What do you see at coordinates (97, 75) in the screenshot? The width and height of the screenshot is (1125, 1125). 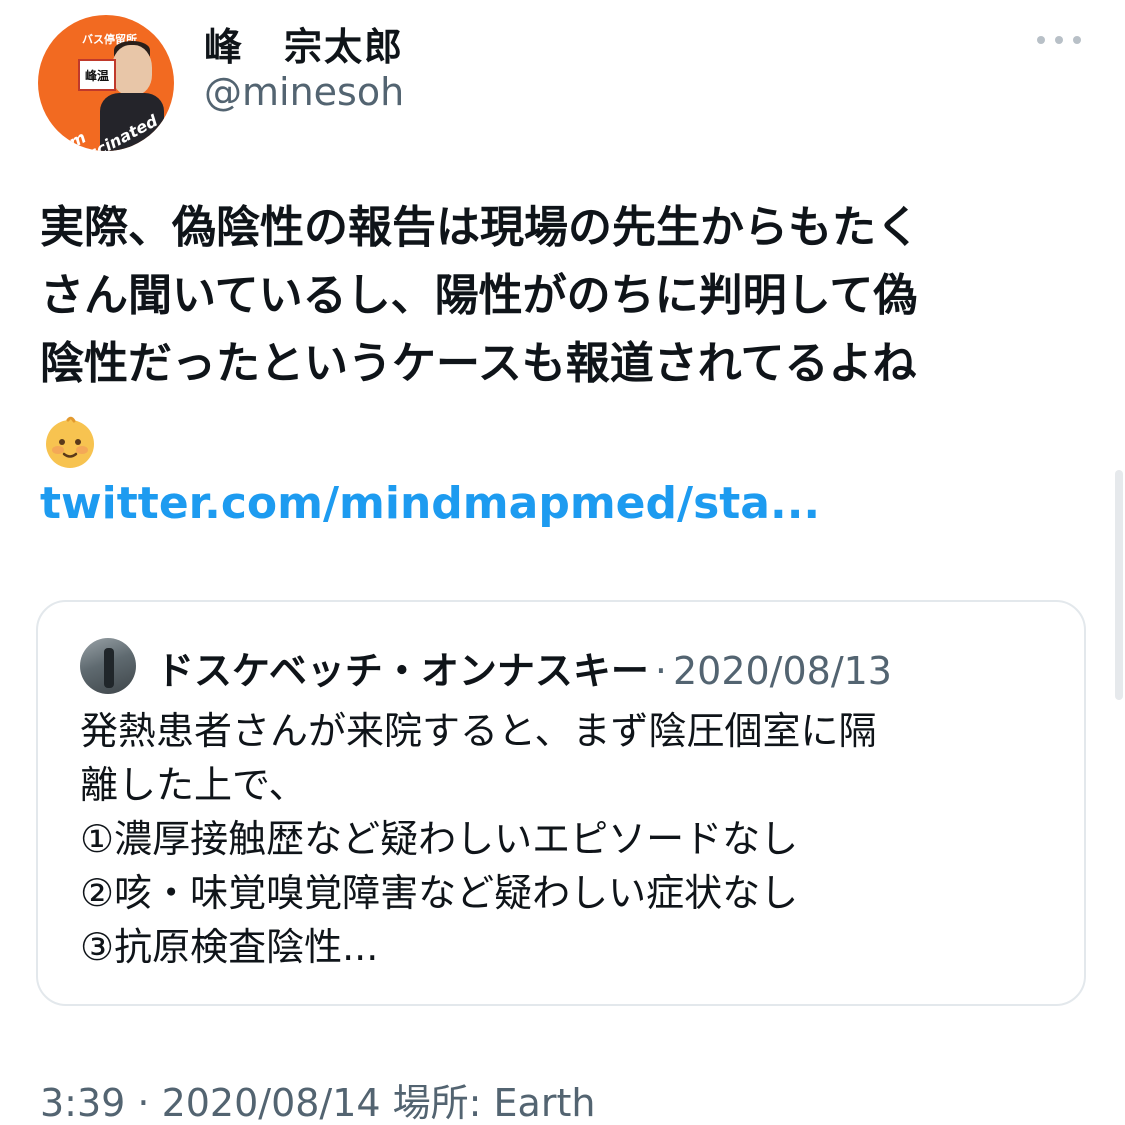 I see `avatar-sign: 峰温` at bounding box center [97, 75].